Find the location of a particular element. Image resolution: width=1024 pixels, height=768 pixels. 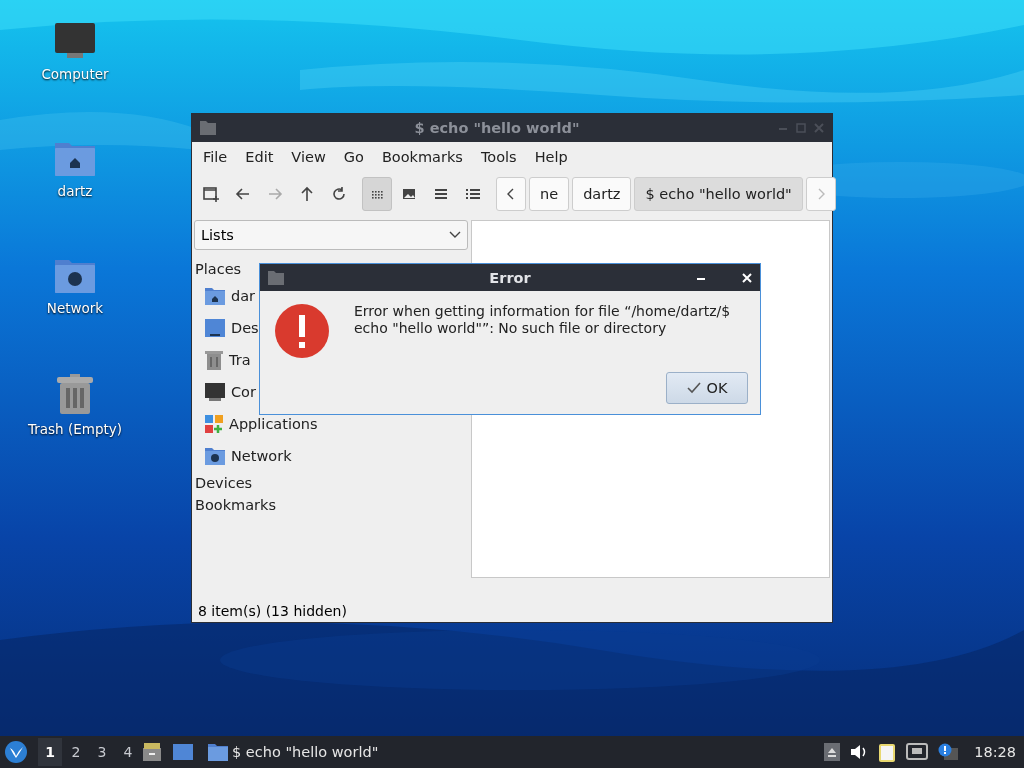

taskbar-window-button: $ echo "hello world" is located at coordinates (293, 752).